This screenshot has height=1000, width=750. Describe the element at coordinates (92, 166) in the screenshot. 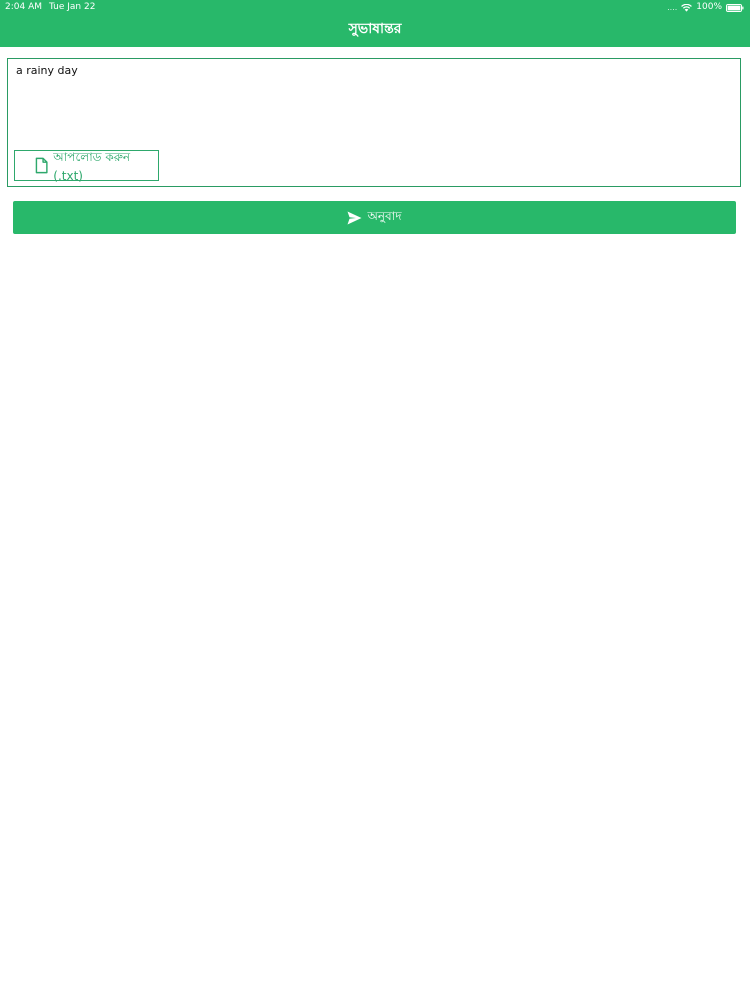

I see `upload-button-label: আপলোড করুন (.txt)` at that location.